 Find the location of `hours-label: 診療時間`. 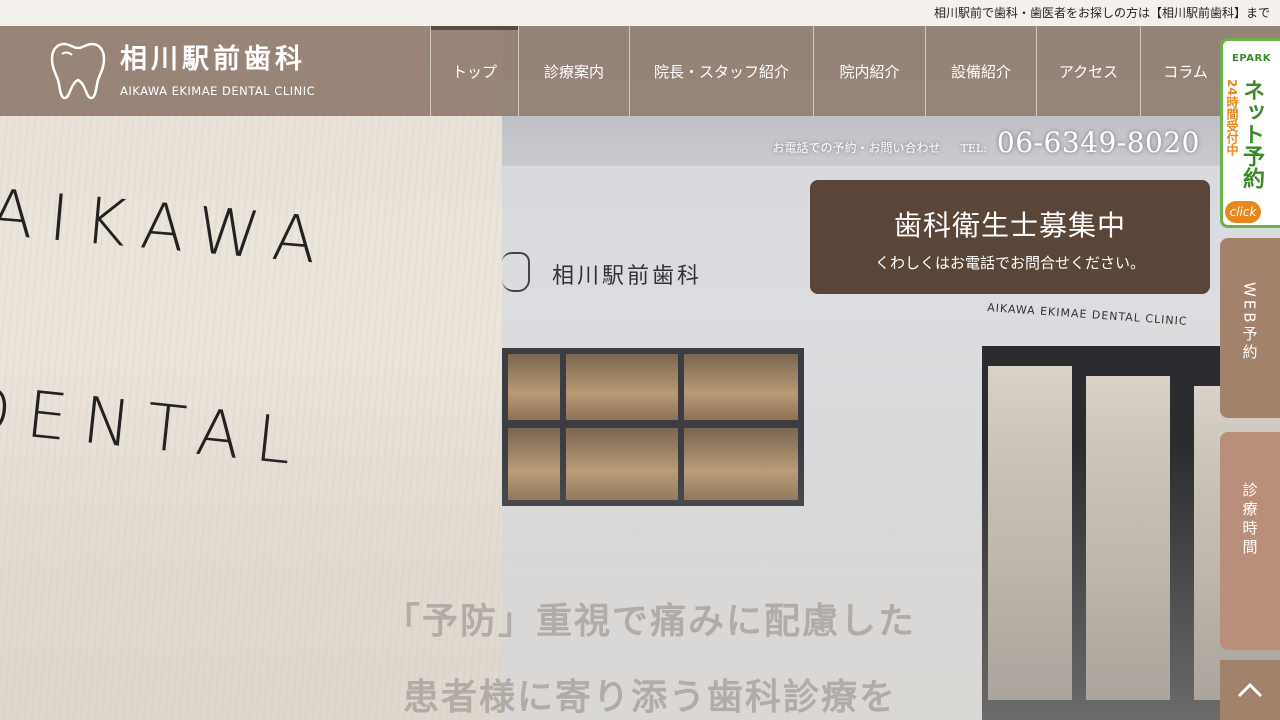

hours-label: 診療時間 is located at coordinates (1249, 520).